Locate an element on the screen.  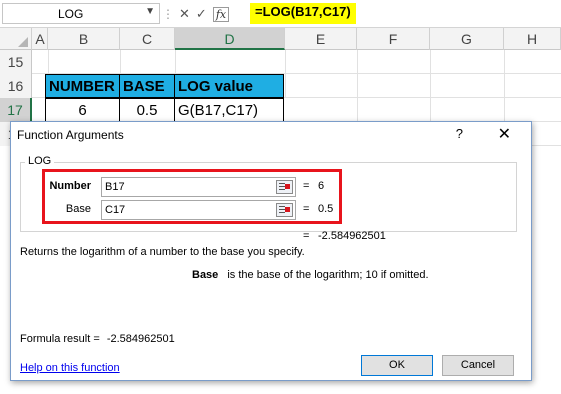
name-box: LOG ▼ is located at coordinates (81, 13).